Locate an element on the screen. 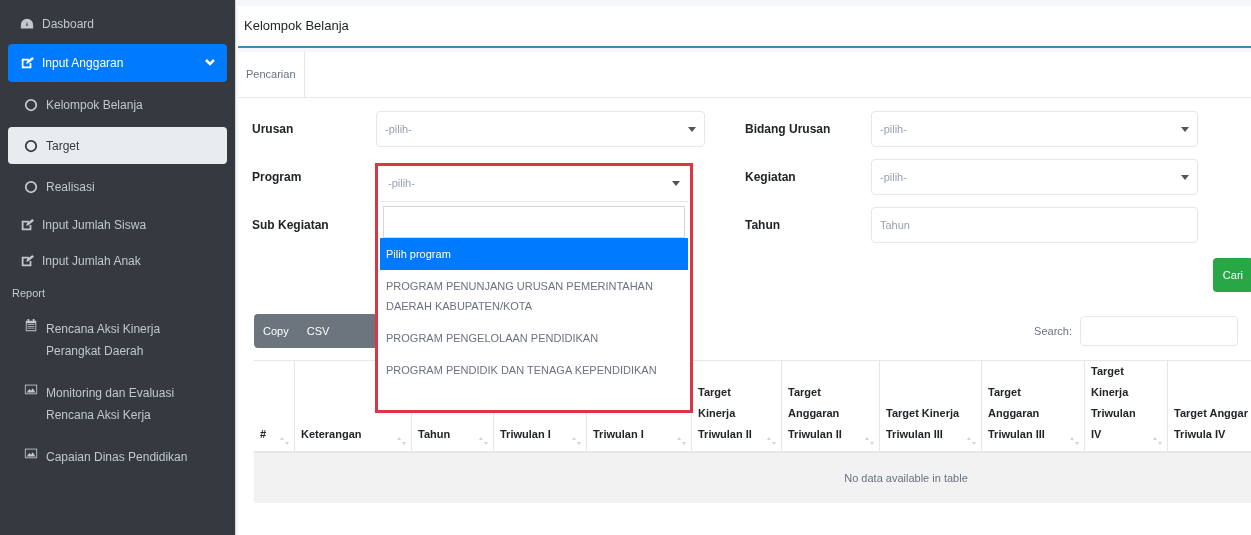 The height and width of the screenshot is (535, 1251). field-label: Sub Kegiatan is located at coordinates (291, 225).